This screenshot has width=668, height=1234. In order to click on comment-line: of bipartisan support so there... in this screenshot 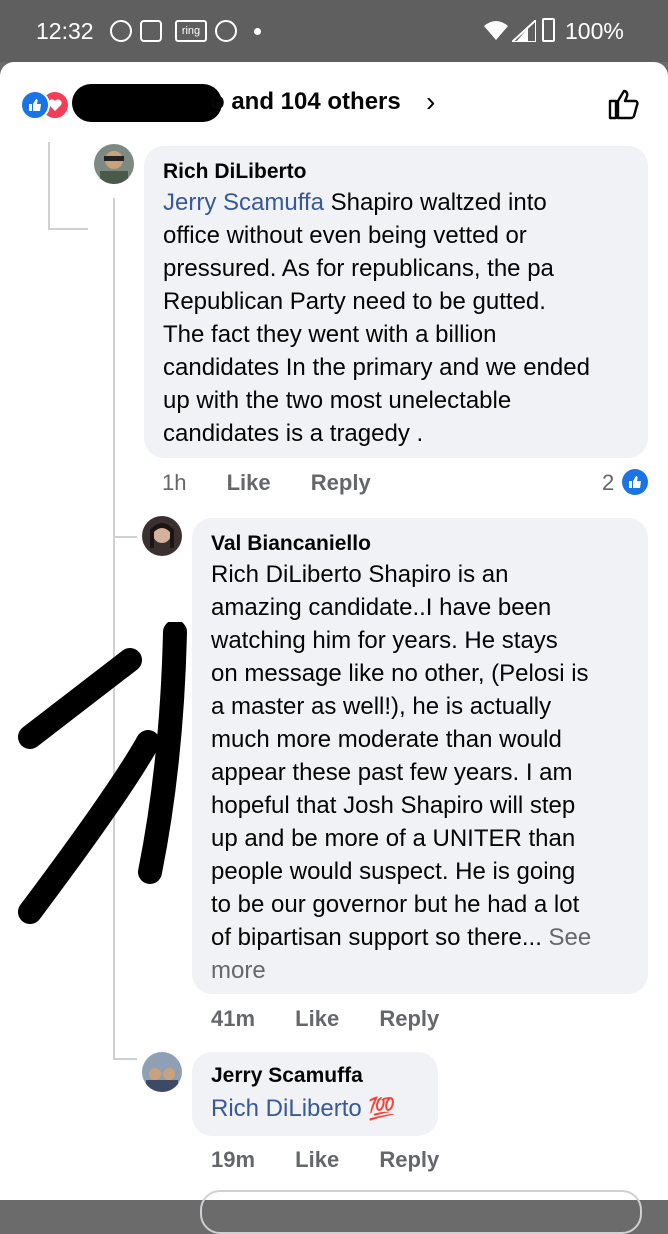, I will do `click(380, 937)`.